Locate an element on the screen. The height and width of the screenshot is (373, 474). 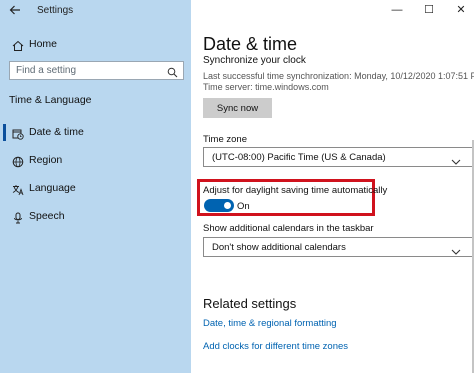
time-zone-dropdown: (UTC-08:00) Pacific Time (US & Canada) is located at coordinates (338, 157).